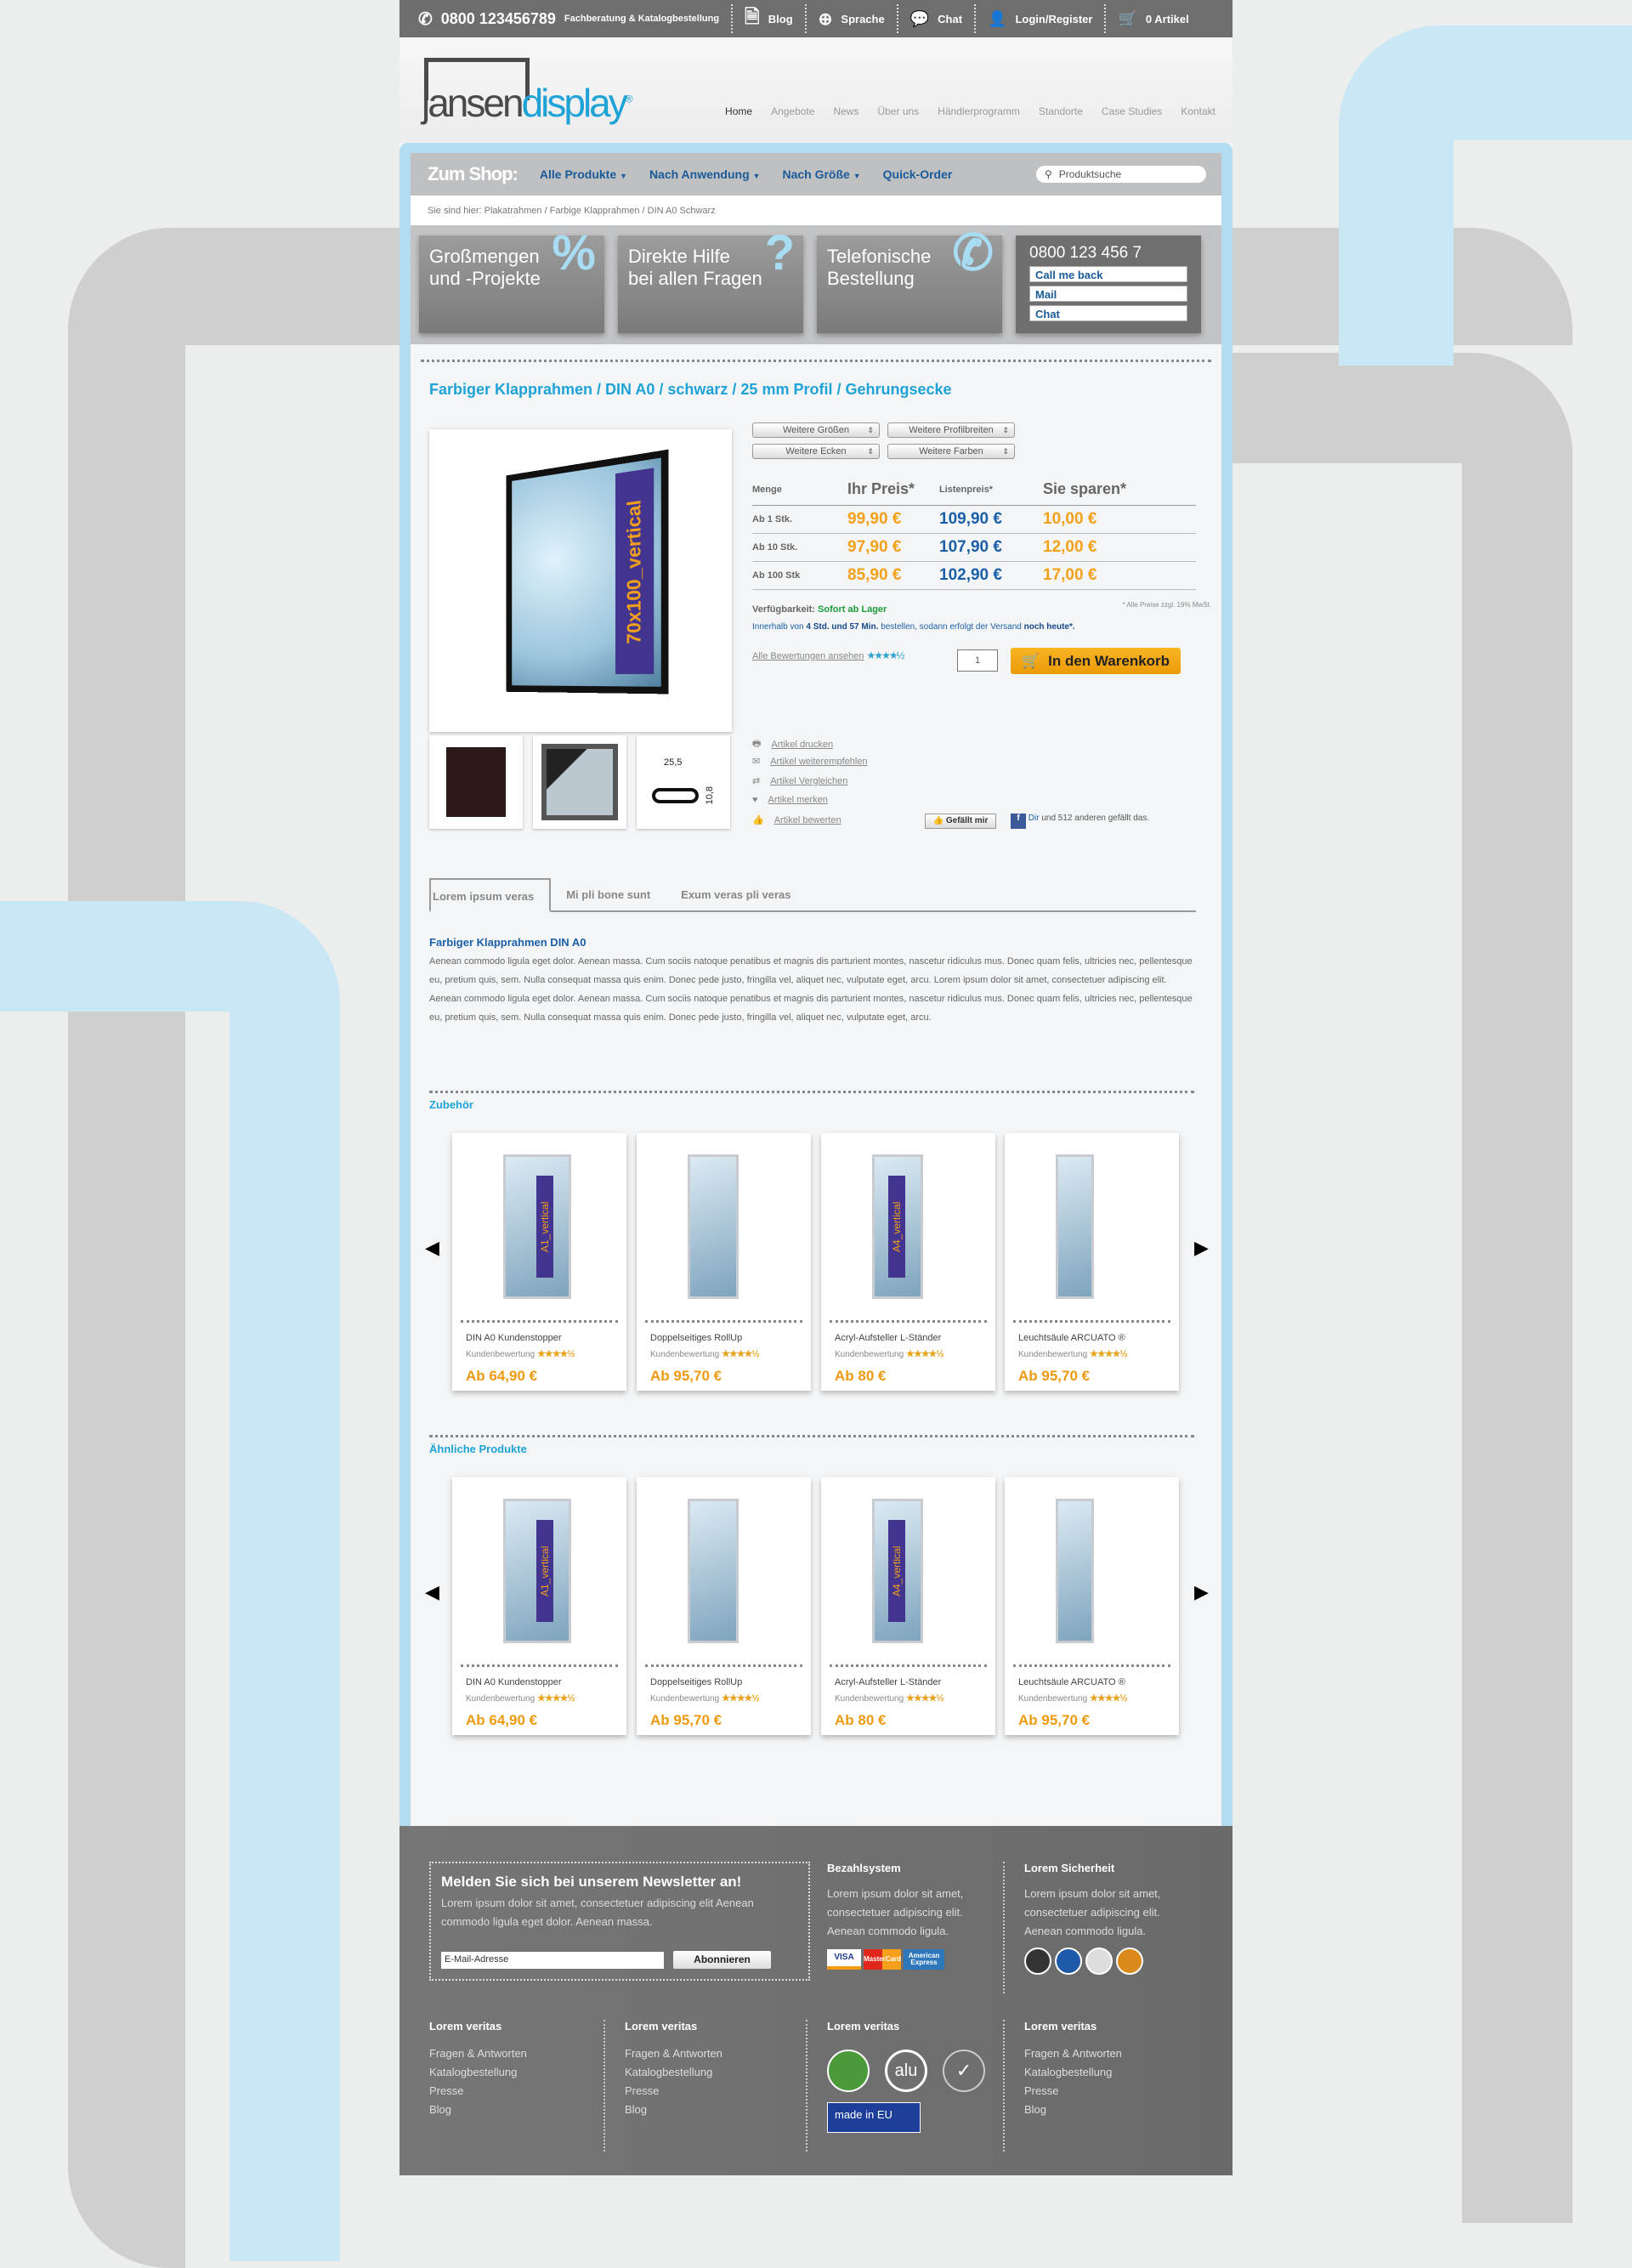  I want to click on section-title: Ähnliche Produkte, so click(478, 1449).